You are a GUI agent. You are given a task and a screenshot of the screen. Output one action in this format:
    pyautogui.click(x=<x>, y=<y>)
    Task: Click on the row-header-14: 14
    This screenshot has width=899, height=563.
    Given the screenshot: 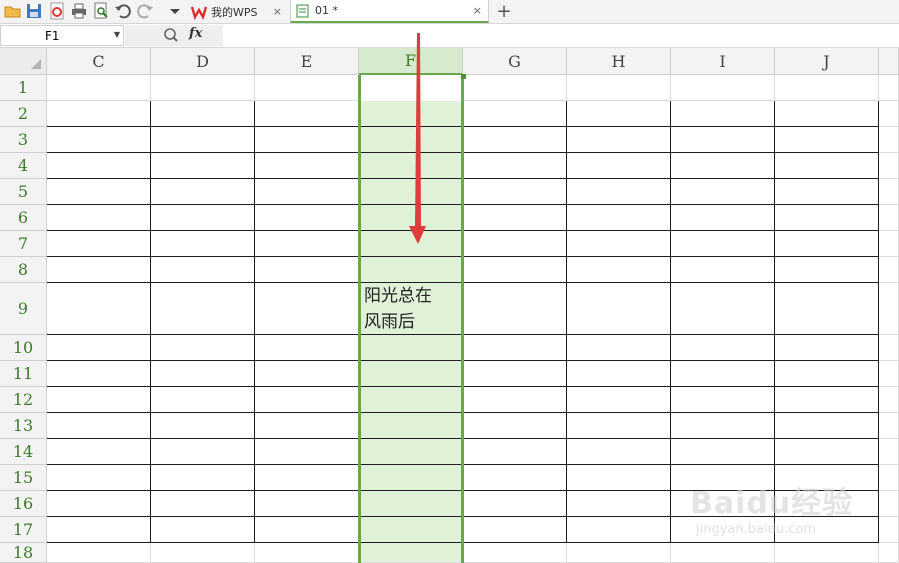 What is the action you would take?
    pyautogui.click(x=23, y=452)
    